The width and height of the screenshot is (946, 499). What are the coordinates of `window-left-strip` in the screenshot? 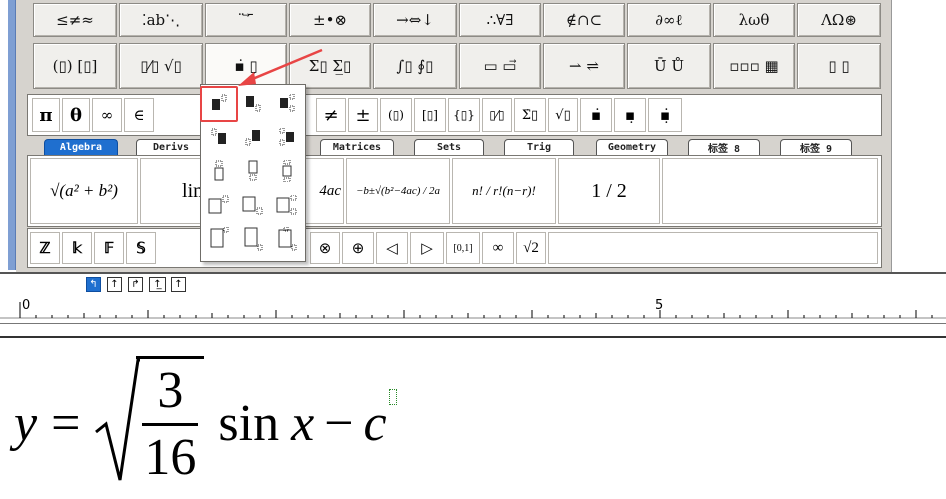 It's located at (12, 135).